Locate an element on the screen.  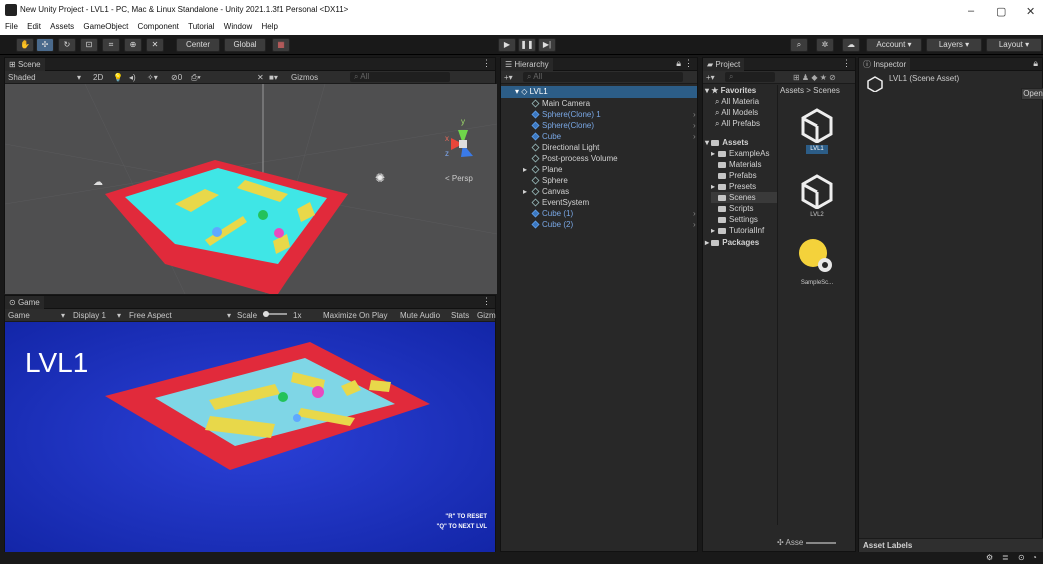
asset-folder-item: Scenes is located at coordinates (744, 197).